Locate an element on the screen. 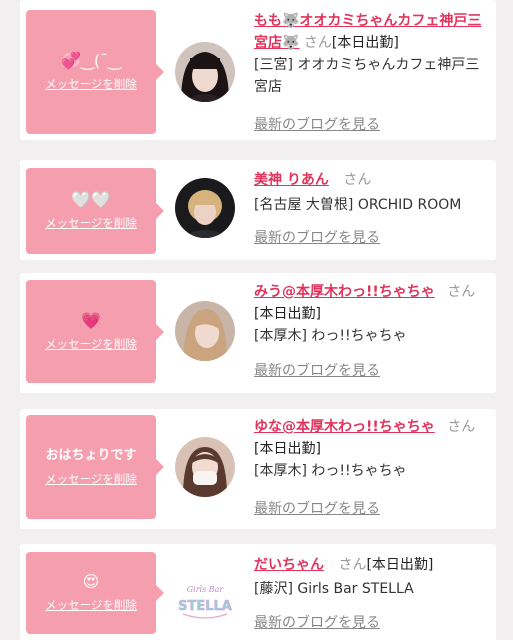  message-text: 💞‿(¯‿ is located at coordinates (91, 60).